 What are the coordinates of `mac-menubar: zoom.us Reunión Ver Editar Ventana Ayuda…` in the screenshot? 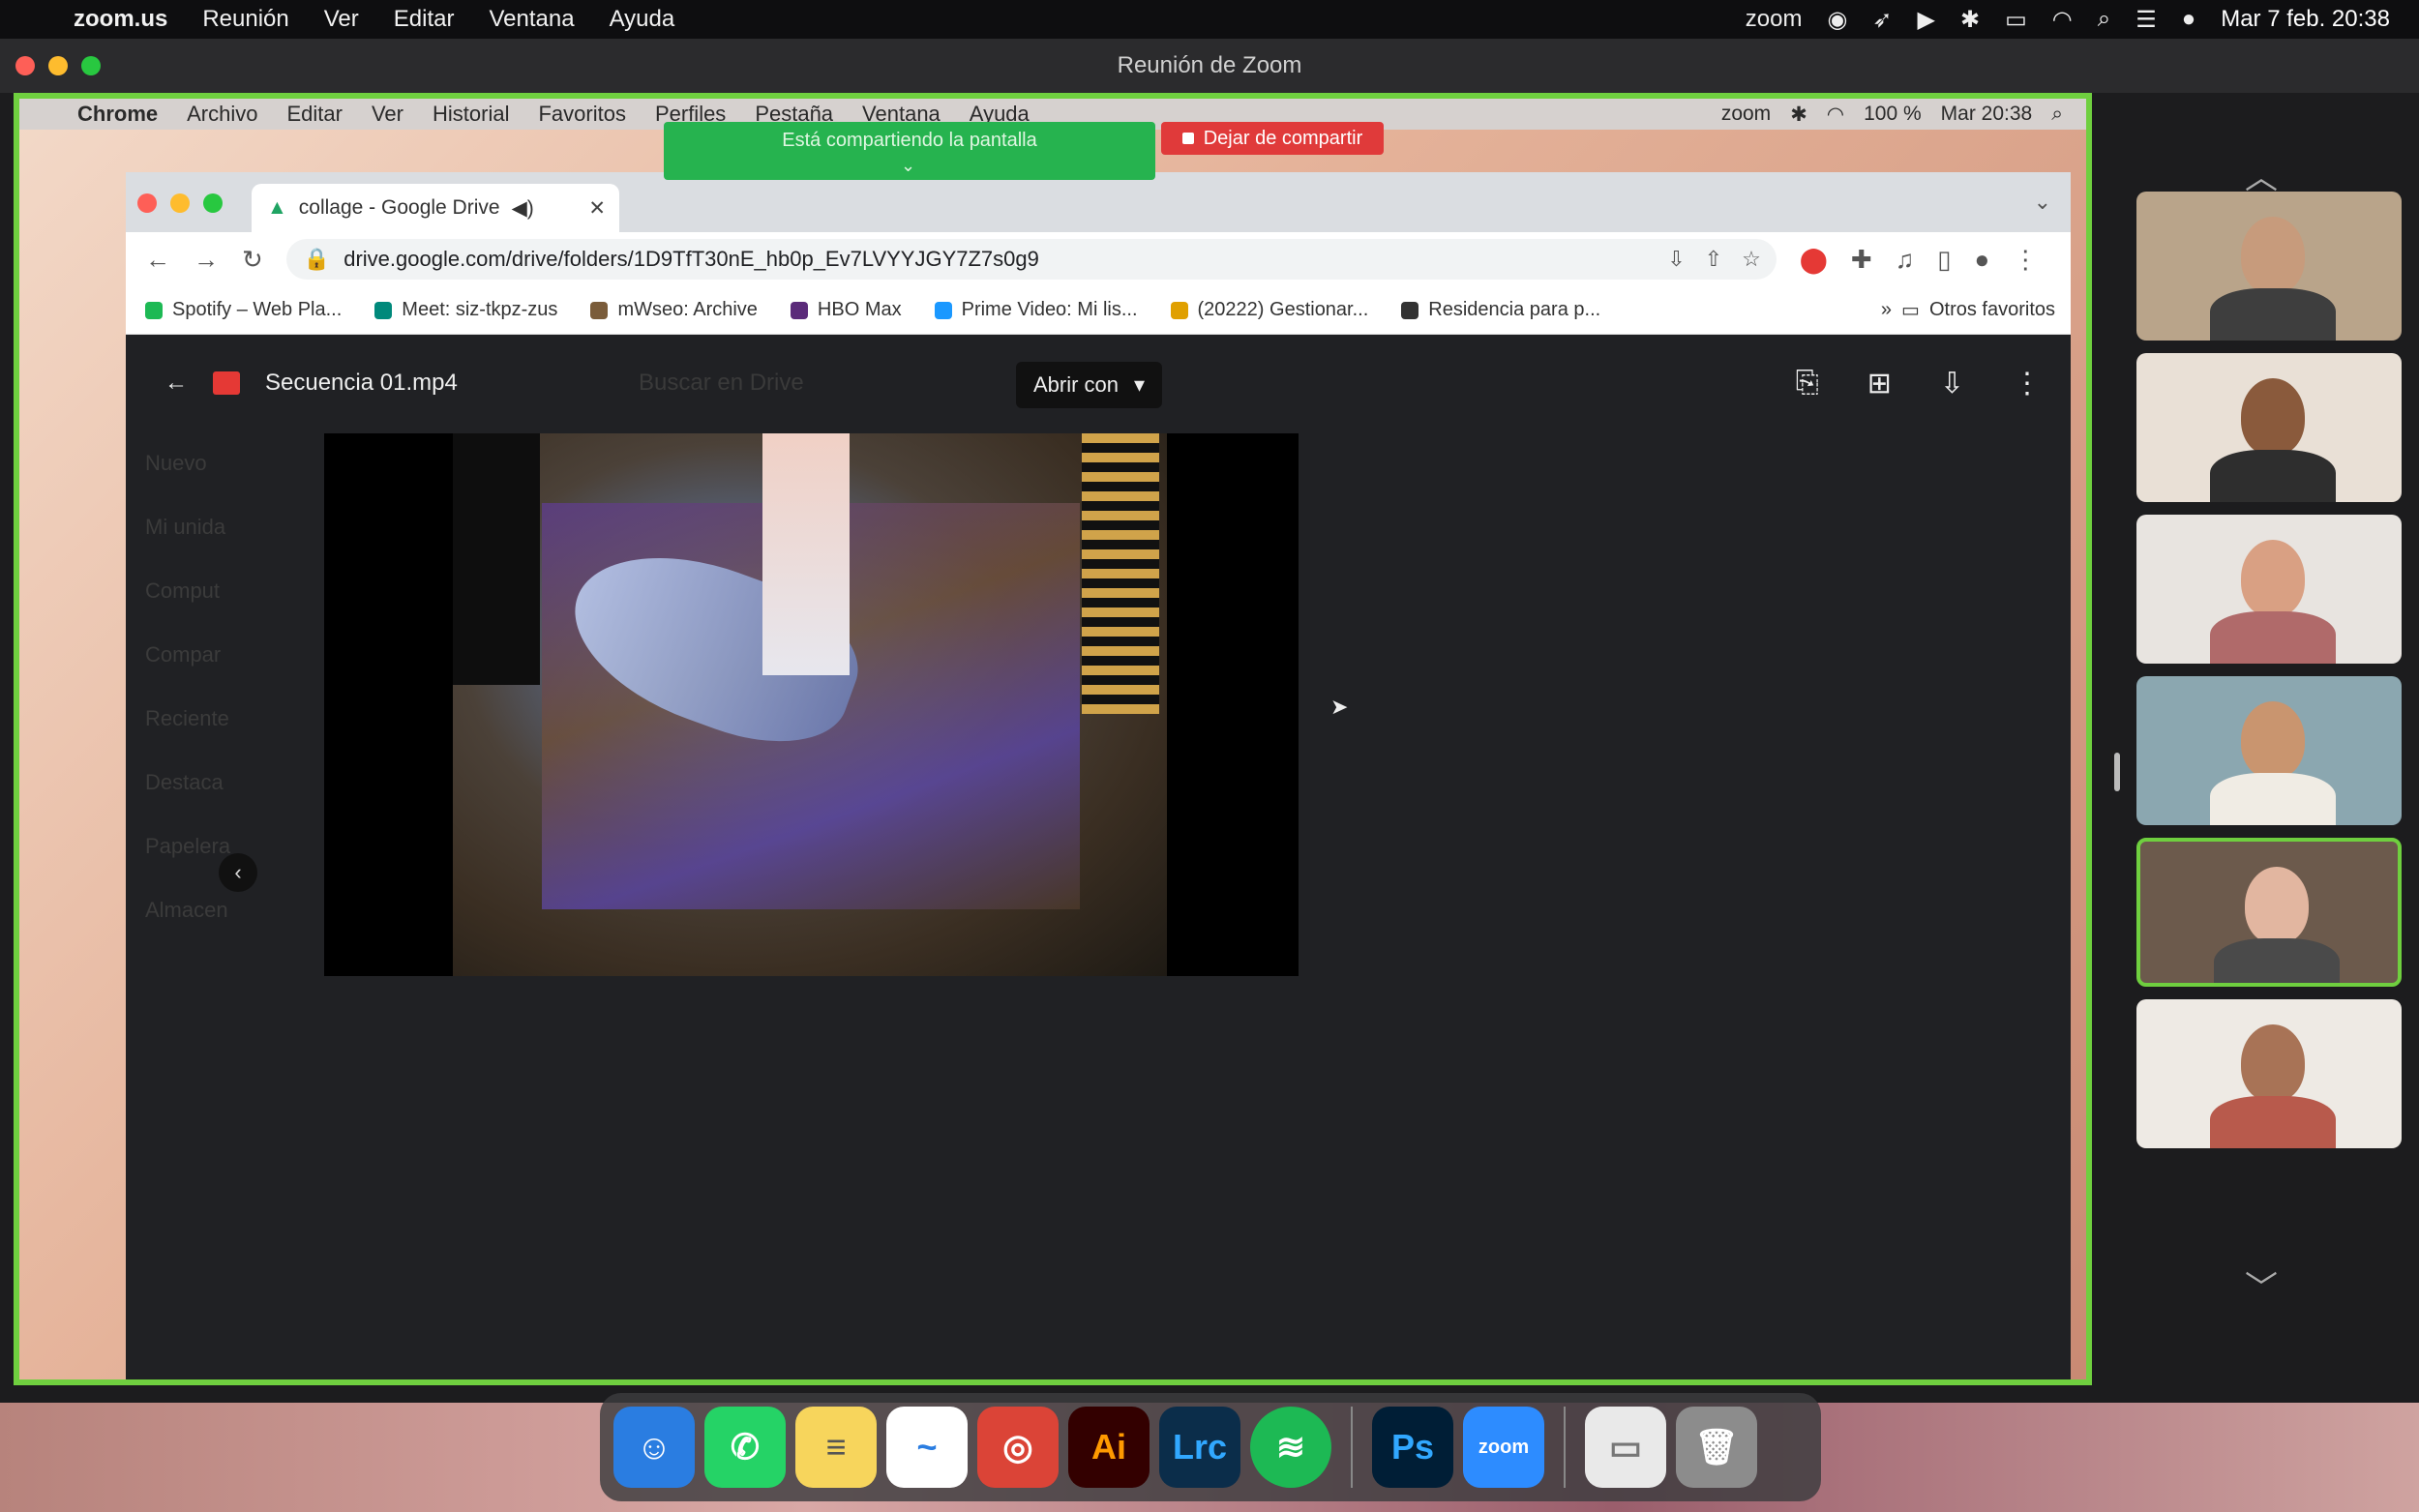 It's located at (1209, 20).